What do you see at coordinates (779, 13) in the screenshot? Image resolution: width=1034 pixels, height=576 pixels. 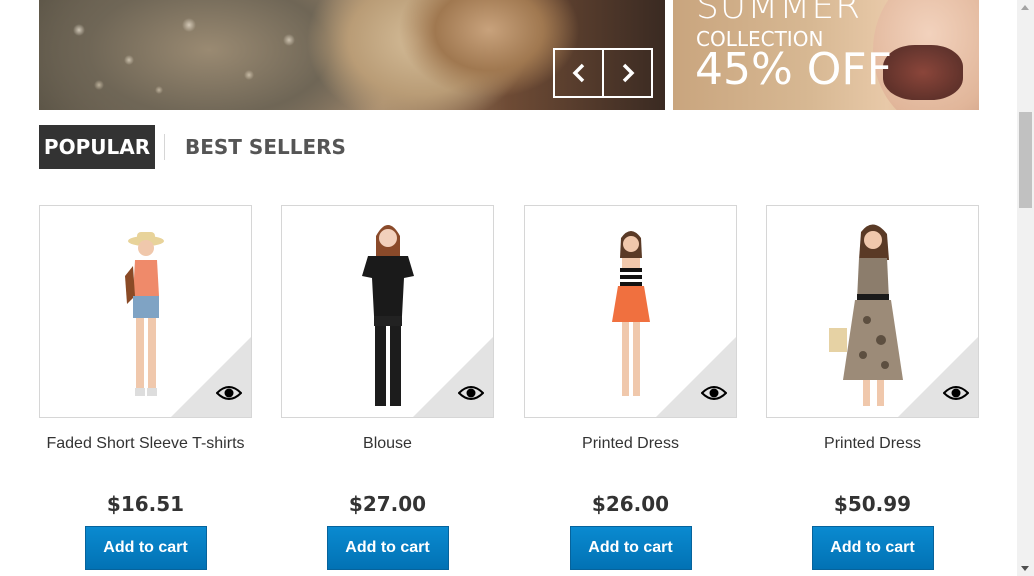 I see `promo-title: SUMMER` at bounding box center [779, 13].